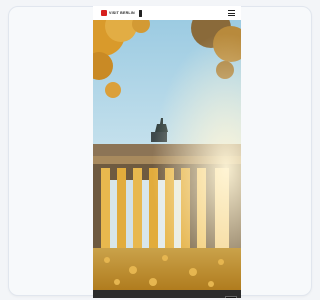  Describe the element at coordinates (231, 296) in the screenshot. I see `cookie-accept-button` at that location.